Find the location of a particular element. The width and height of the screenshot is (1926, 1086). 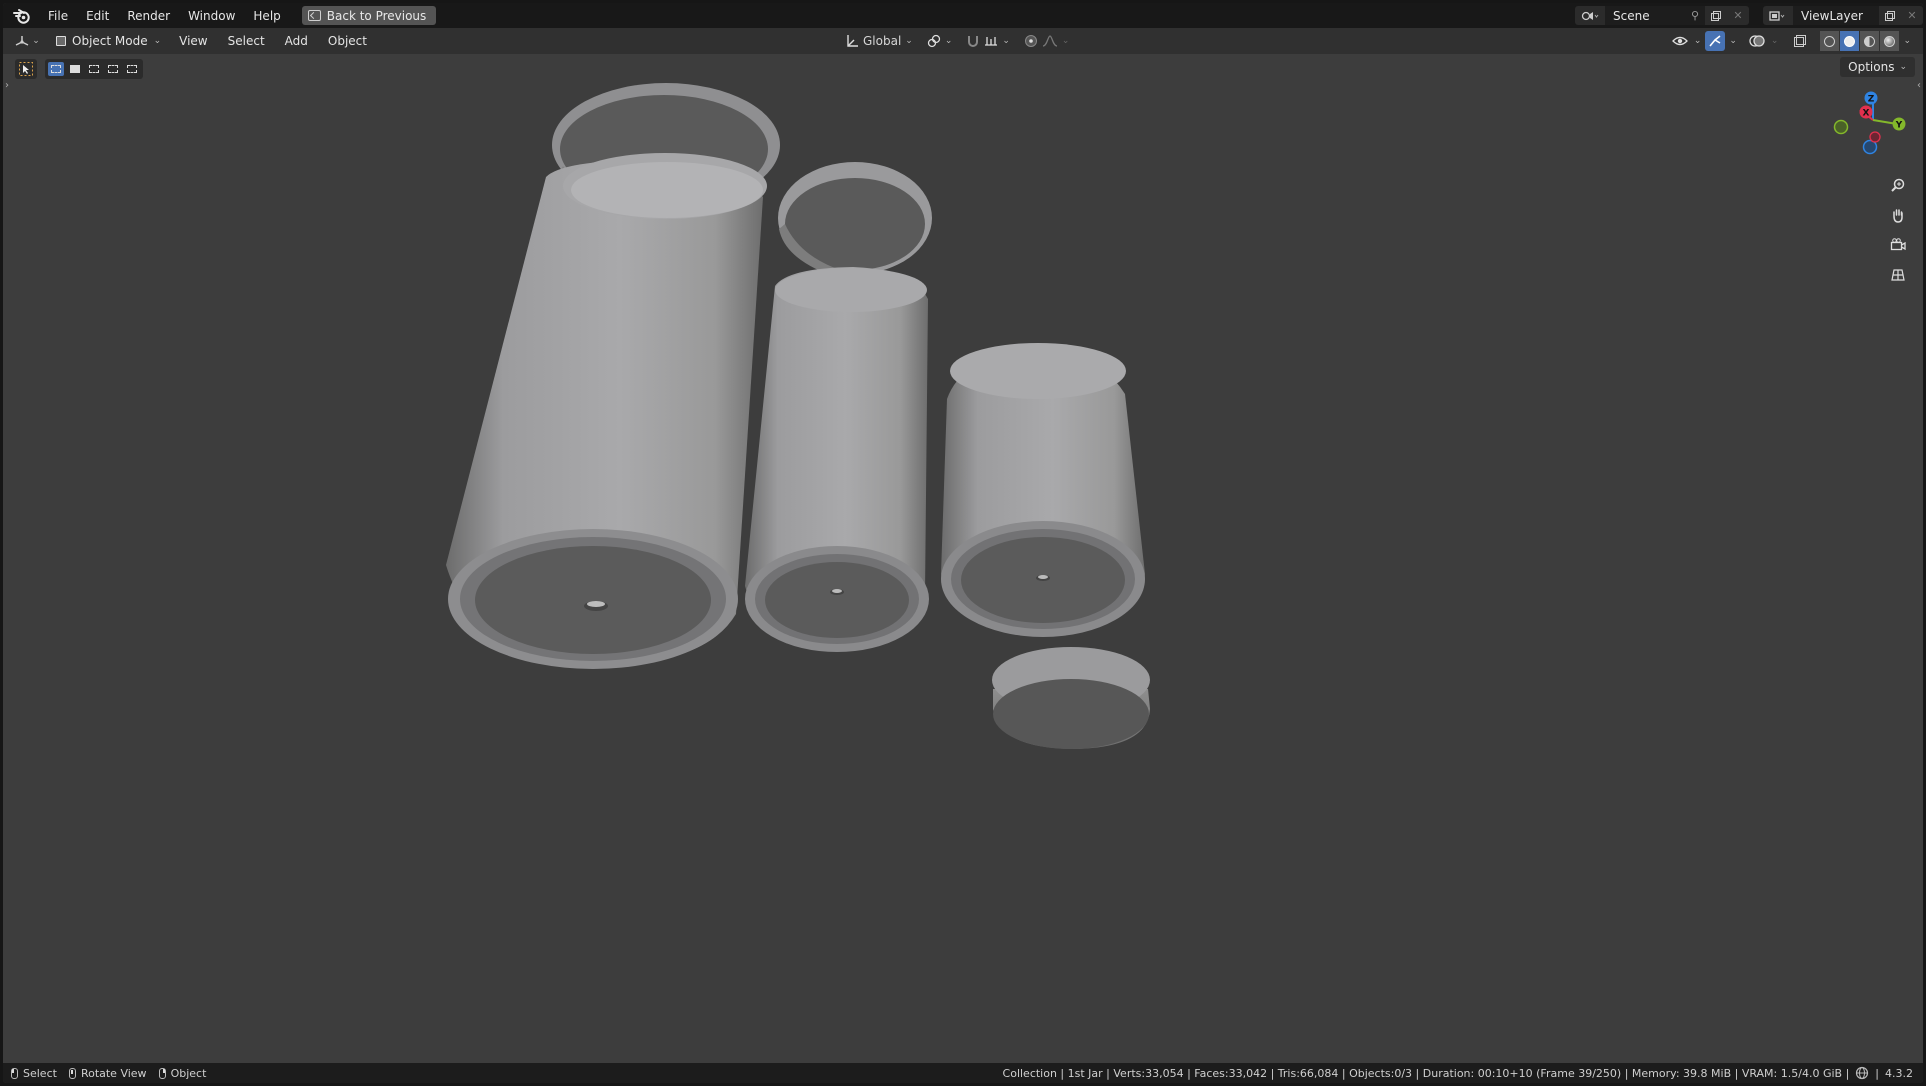

shading-material-button is located at coordinates (1870, 41).